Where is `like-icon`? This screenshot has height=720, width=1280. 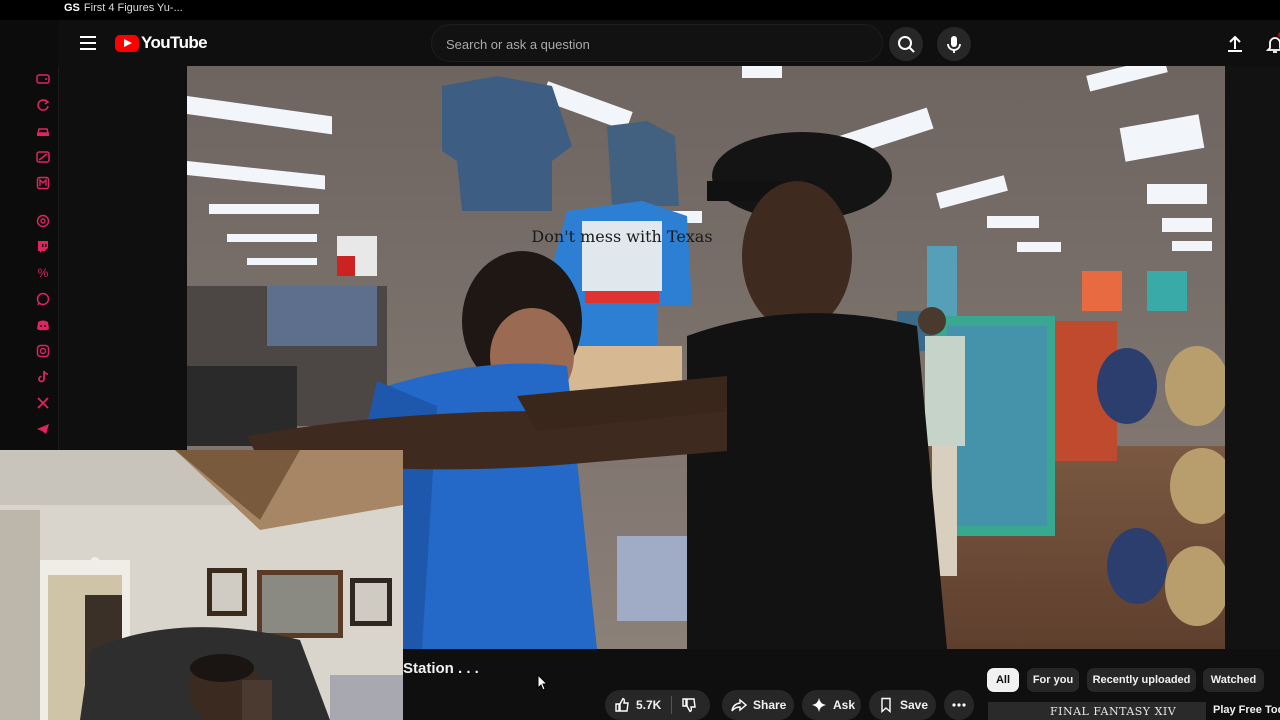 like-icon is located at coordinates (622, 705).